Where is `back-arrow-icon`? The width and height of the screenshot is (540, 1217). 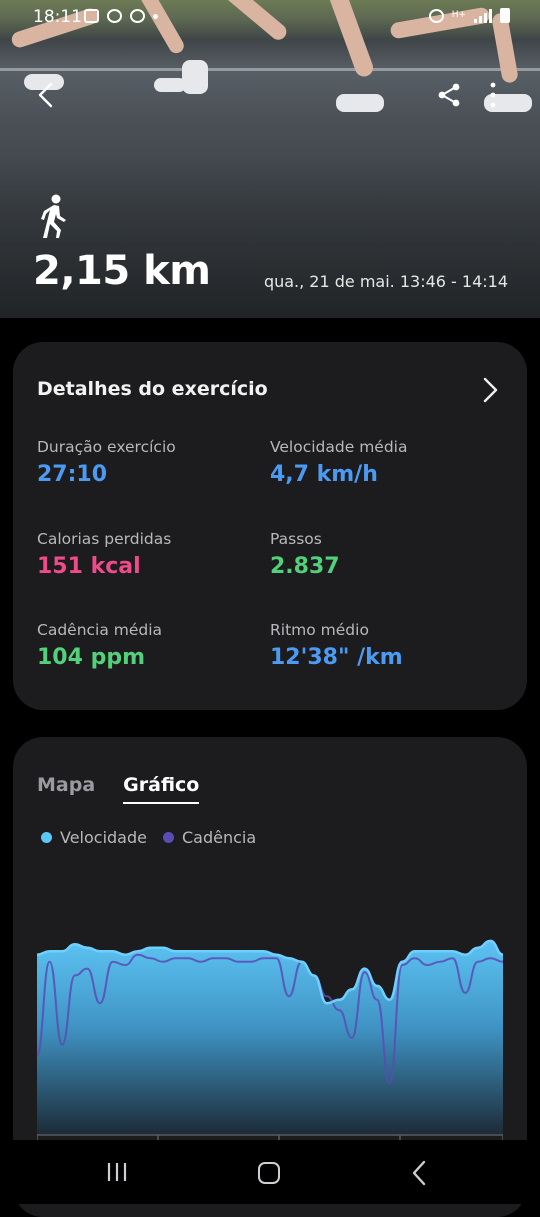
back-arrow-icon is located at coordinates (47, 95).